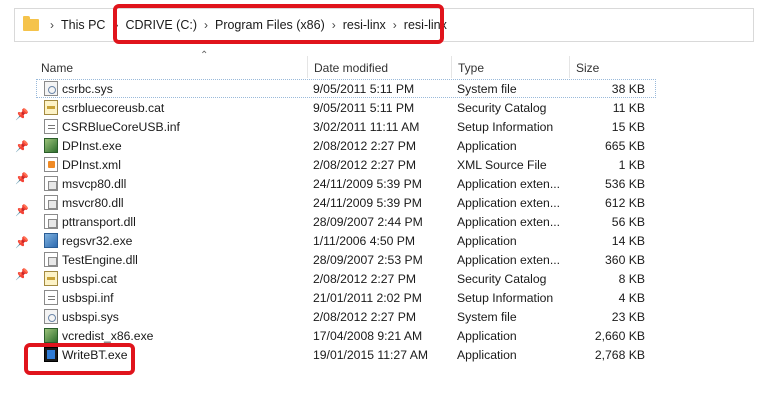 The width and height of the screenshot is (761, 399). I want to click on file-name: csrbc.sys, so click(87, 89).